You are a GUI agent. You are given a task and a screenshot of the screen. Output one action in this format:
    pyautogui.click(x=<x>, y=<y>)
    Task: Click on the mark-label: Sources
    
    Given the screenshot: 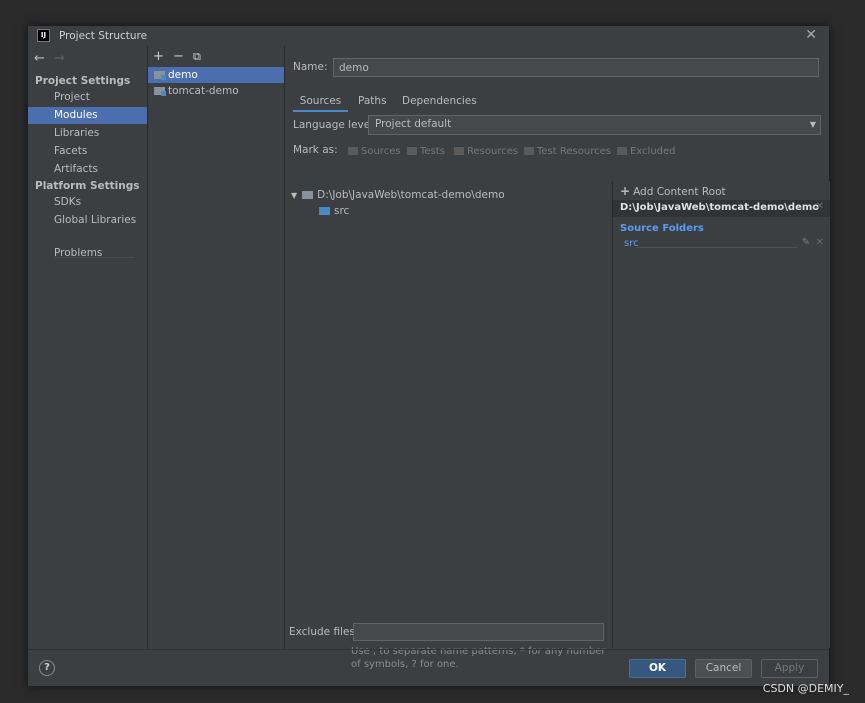 What is the action you would take?
    pyautogui.click(x=381, y=151)
    